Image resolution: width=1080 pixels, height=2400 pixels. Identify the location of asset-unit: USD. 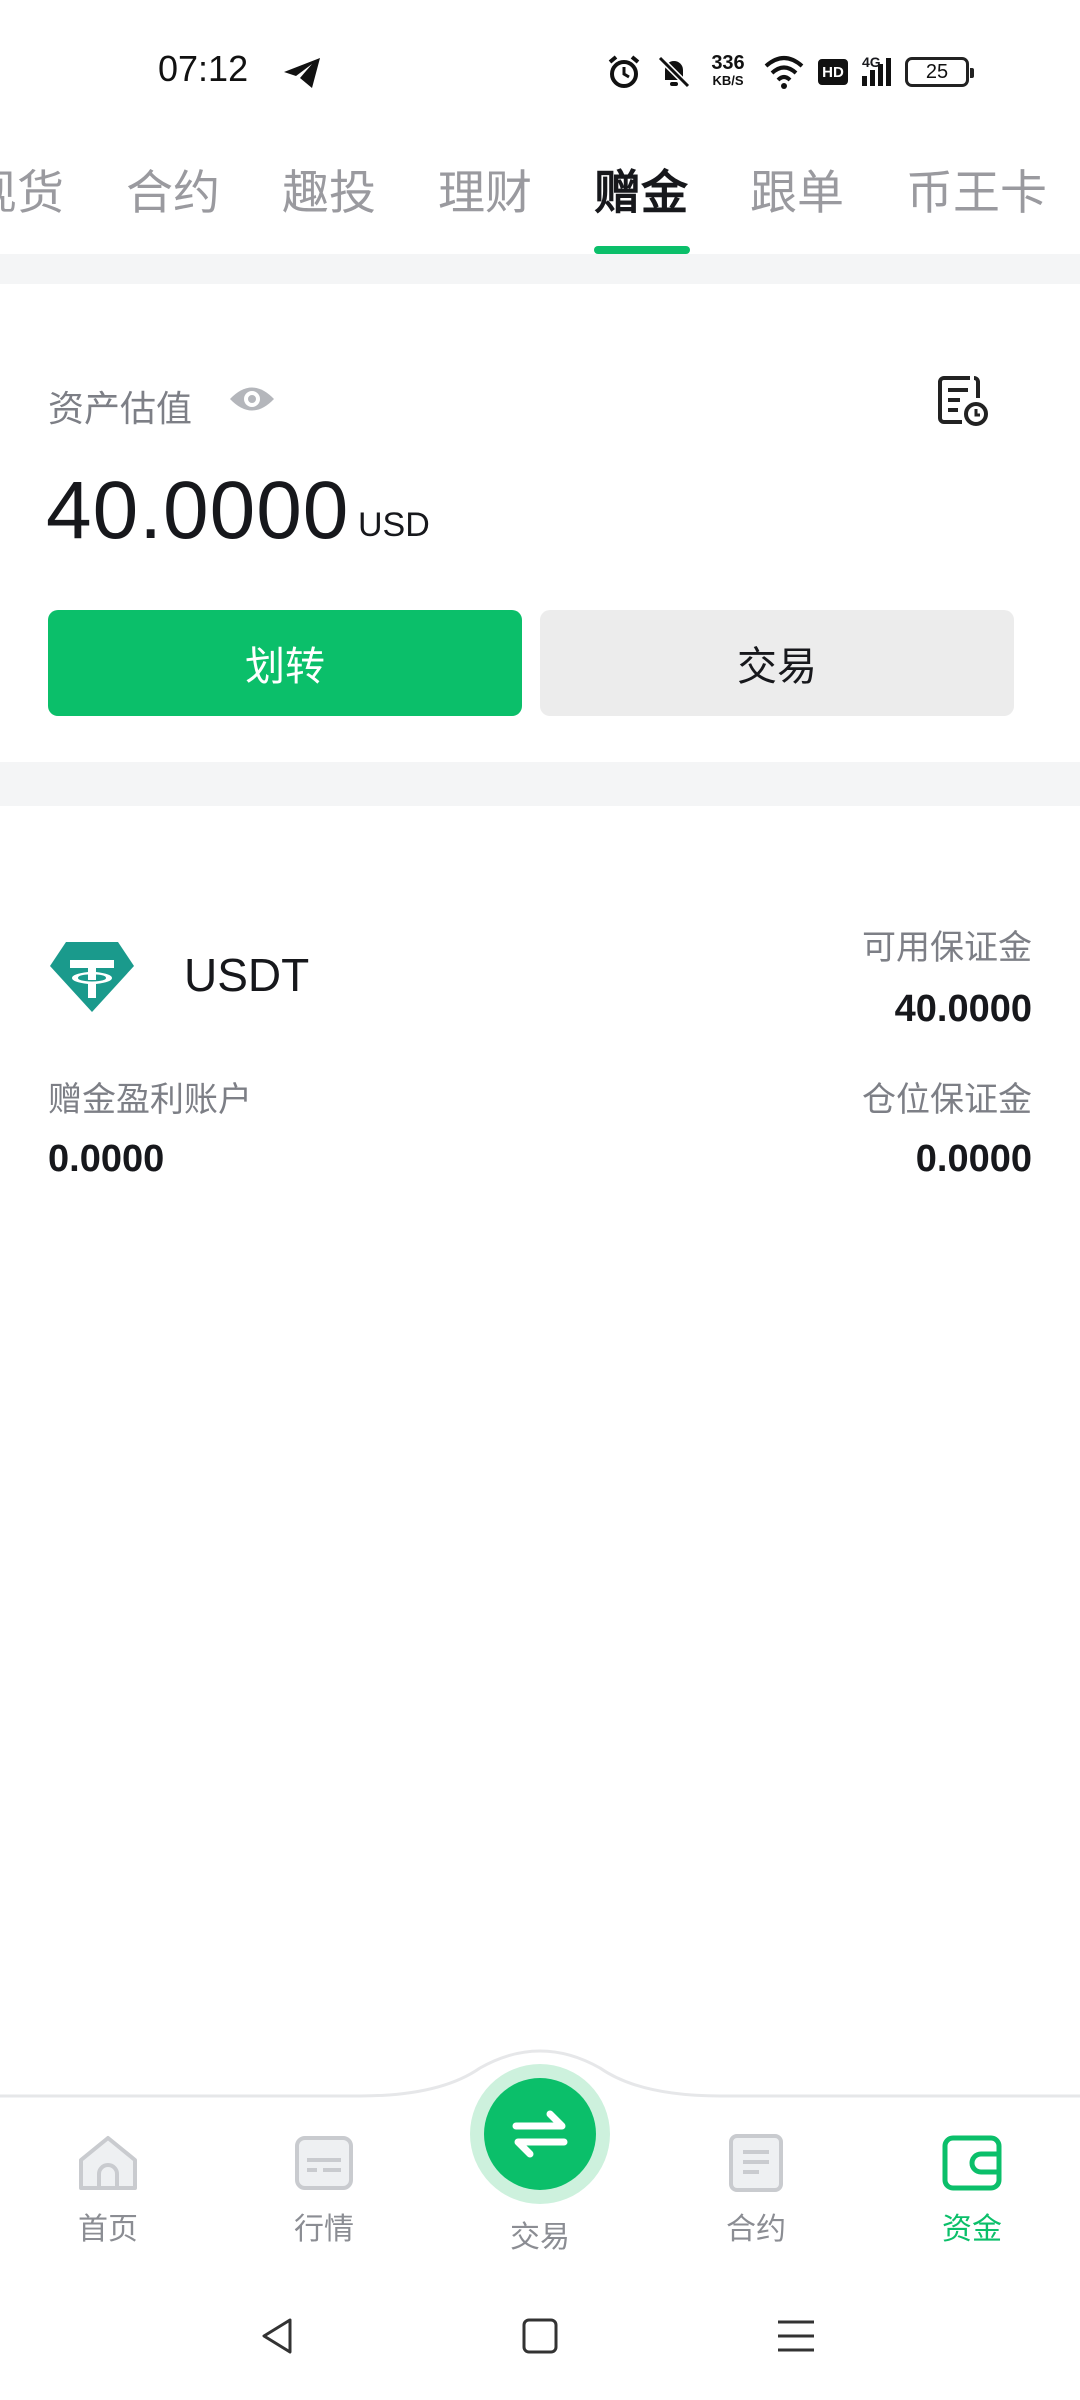
(394, 525).